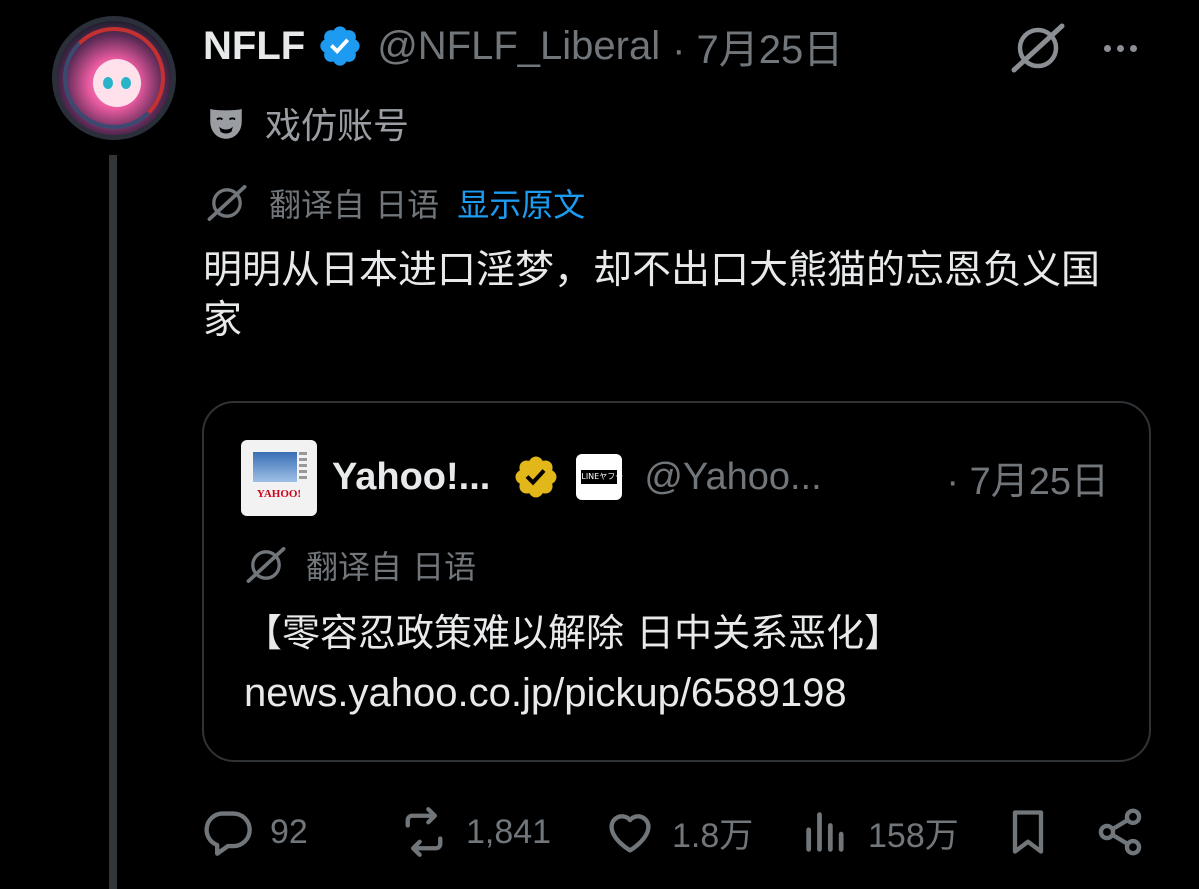  Describe the element at coordinates (652, 295) in the screenshot. I see `tweet-text: 明明从日本进口淫梦，却不出口大熊猫的忘恩负义国家` at that location.